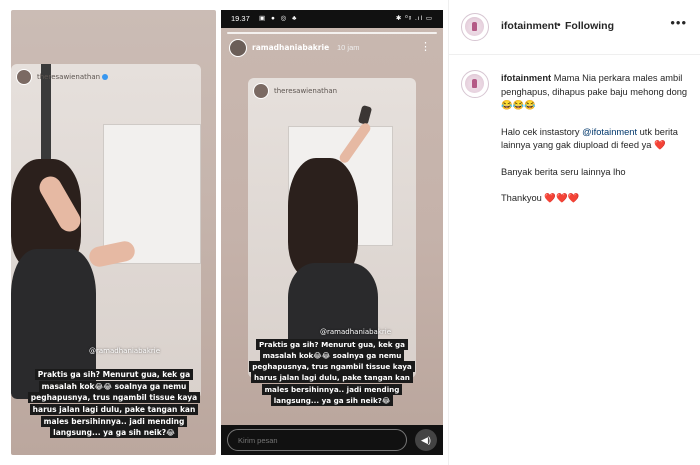 This screenshot has width=700, height=465. What do you see at coordinates (426, 440) in the screenshot?
I see `speaker-icon: ◀)` at bounding box center [426, 440].